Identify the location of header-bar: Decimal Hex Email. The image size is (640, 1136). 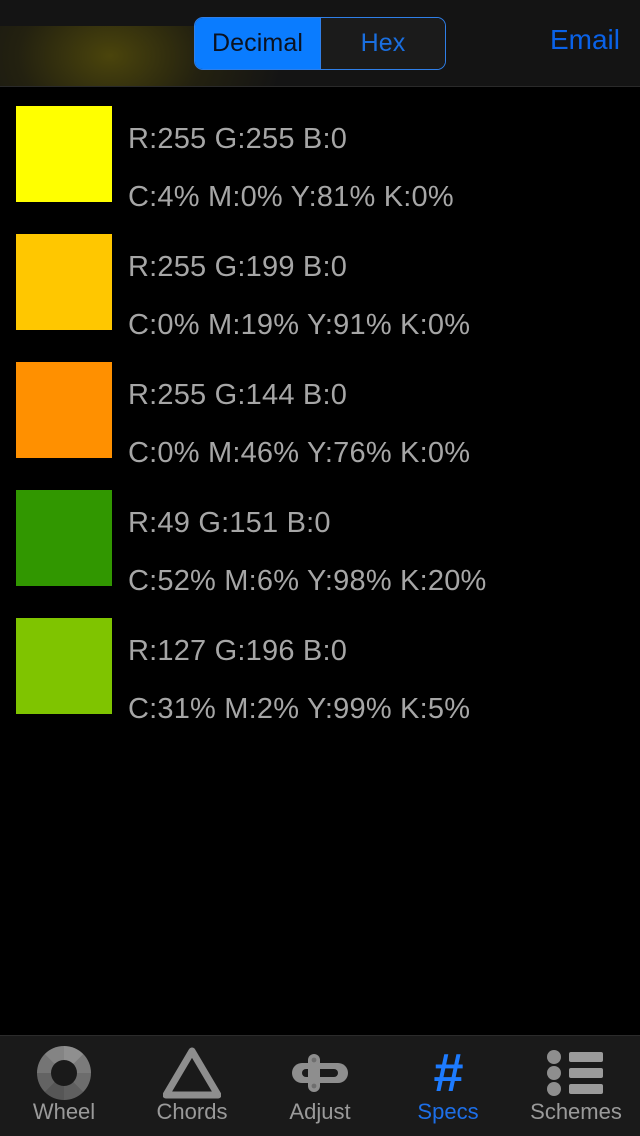
(320, 43).